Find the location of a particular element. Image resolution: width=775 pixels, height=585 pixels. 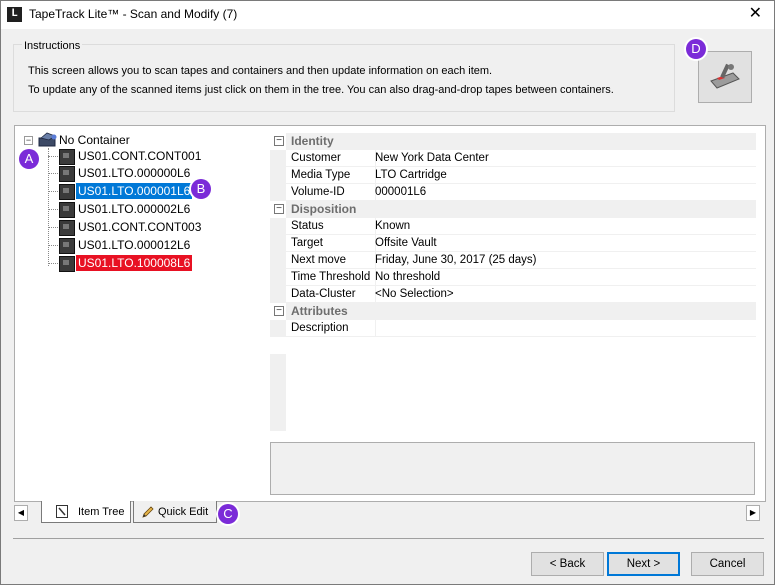

scroll-left-icon: ◀ is located at coordinates (21, 513).